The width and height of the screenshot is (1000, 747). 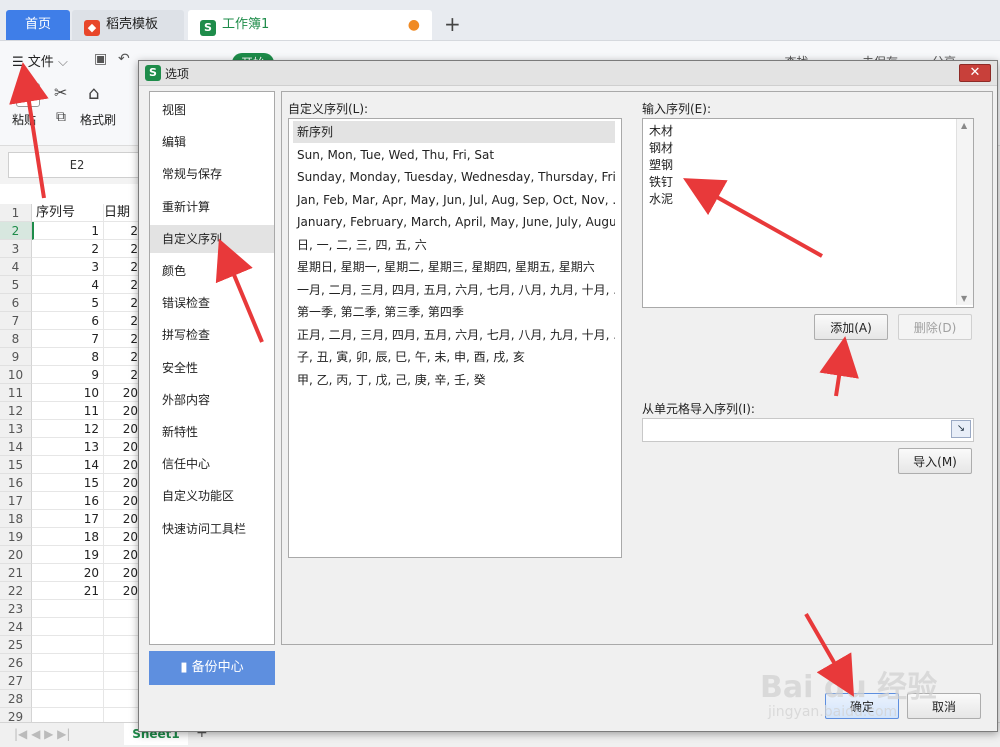 What do you see at coordinates (68, 465) in the screenshot?
I see `cell-a: 14` at bounding box center [68, 465].